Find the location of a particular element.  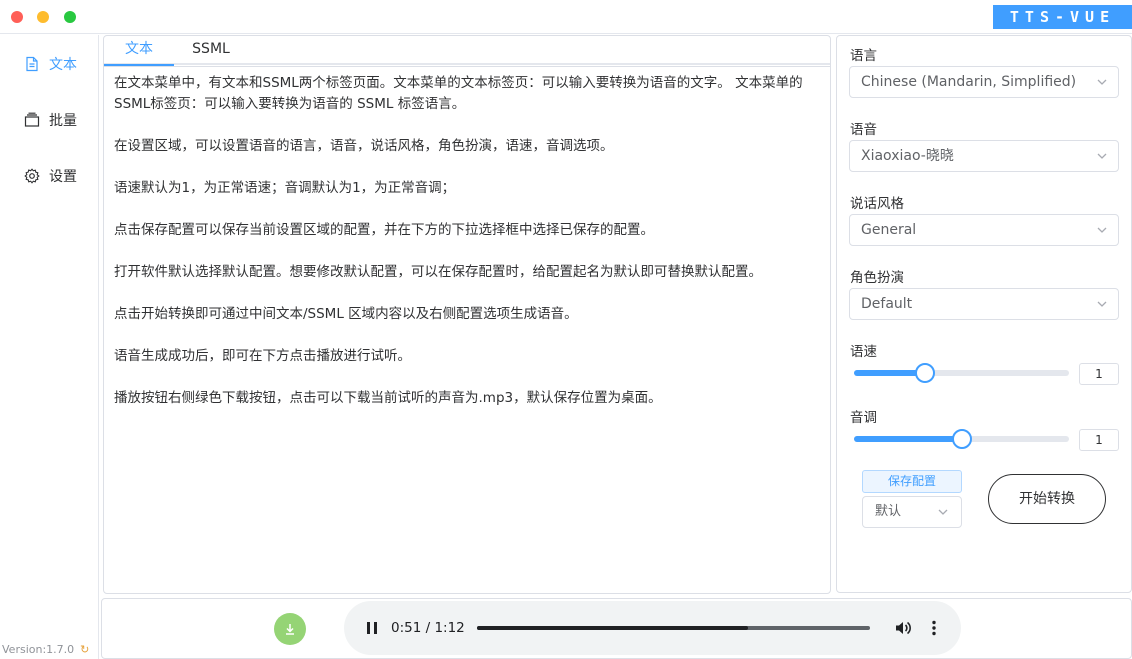

voice-select: Xiaoxiao-晓晓 is located at coordinates (984, 156).